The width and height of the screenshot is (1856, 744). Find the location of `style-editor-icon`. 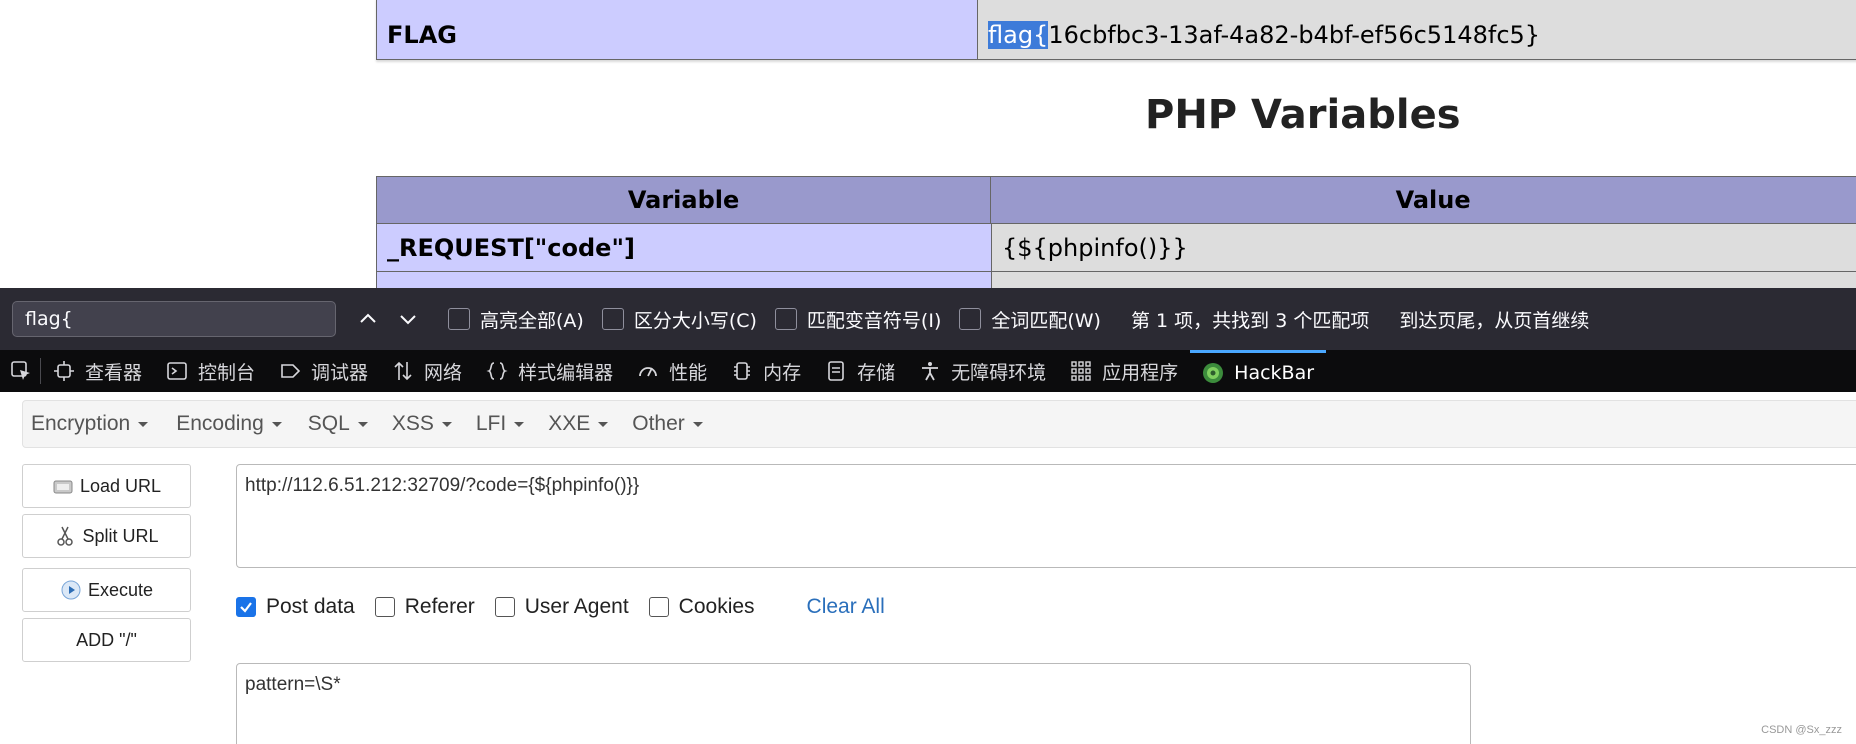

style-editor-icon is located at coordinates (497, 371).